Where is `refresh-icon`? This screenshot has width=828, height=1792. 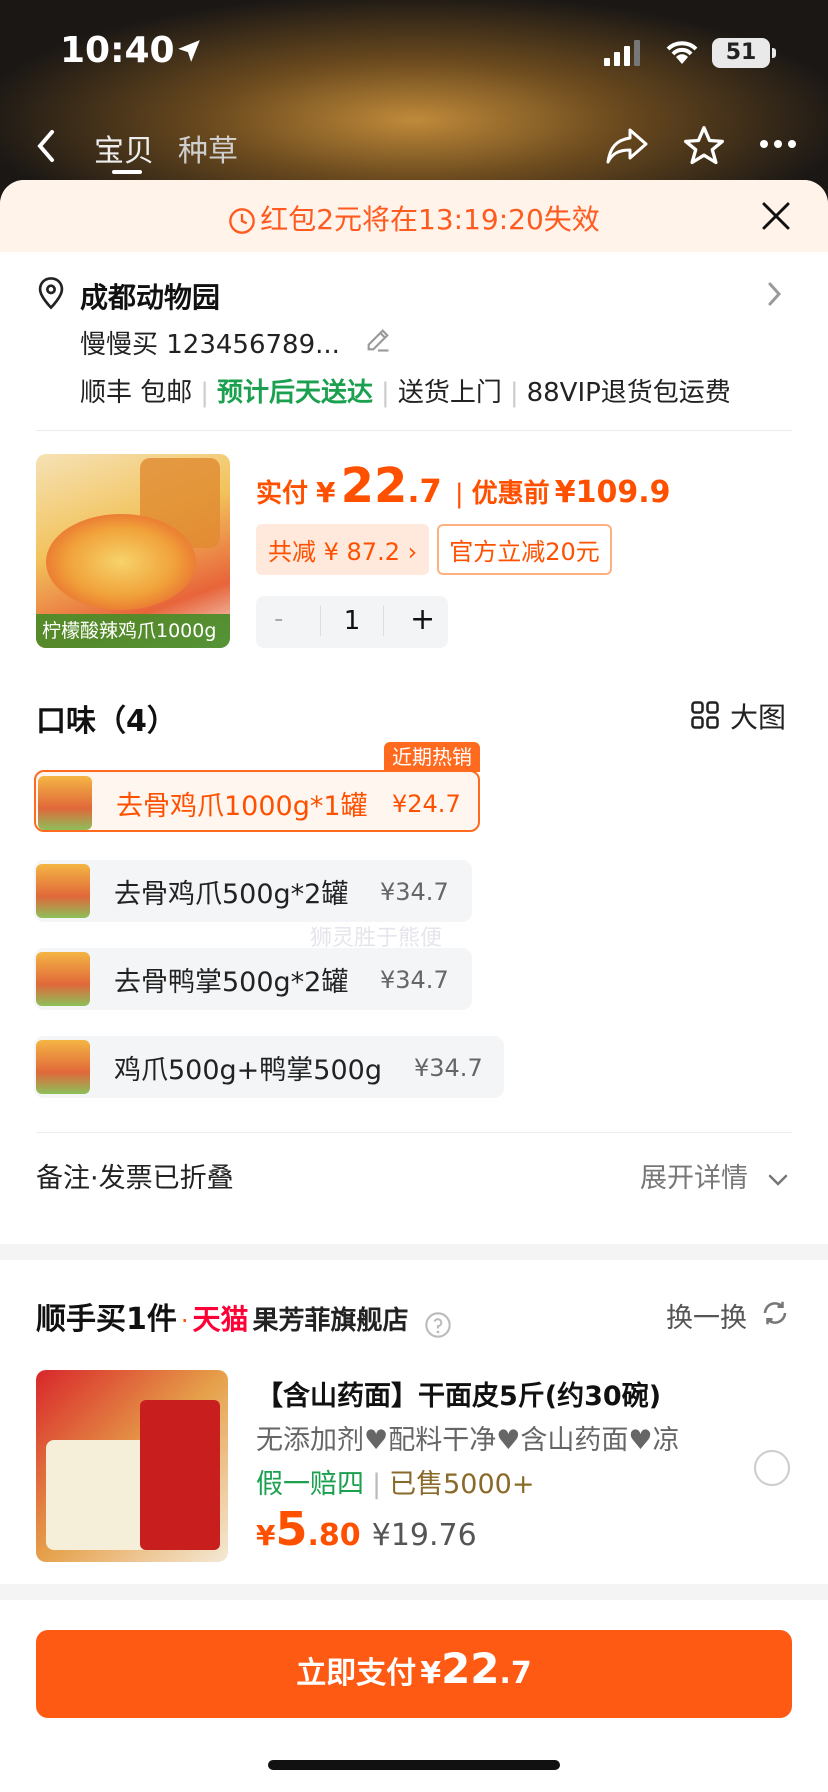
refresh-icon is located at coordinates (775, 1313).